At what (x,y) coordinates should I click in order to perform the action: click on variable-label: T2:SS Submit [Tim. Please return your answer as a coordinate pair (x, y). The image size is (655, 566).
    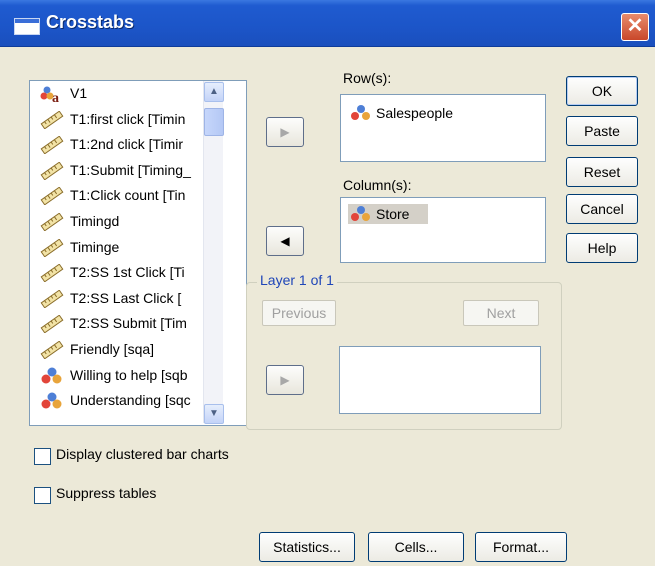
    Looking at the image, I should click on (128, 323).